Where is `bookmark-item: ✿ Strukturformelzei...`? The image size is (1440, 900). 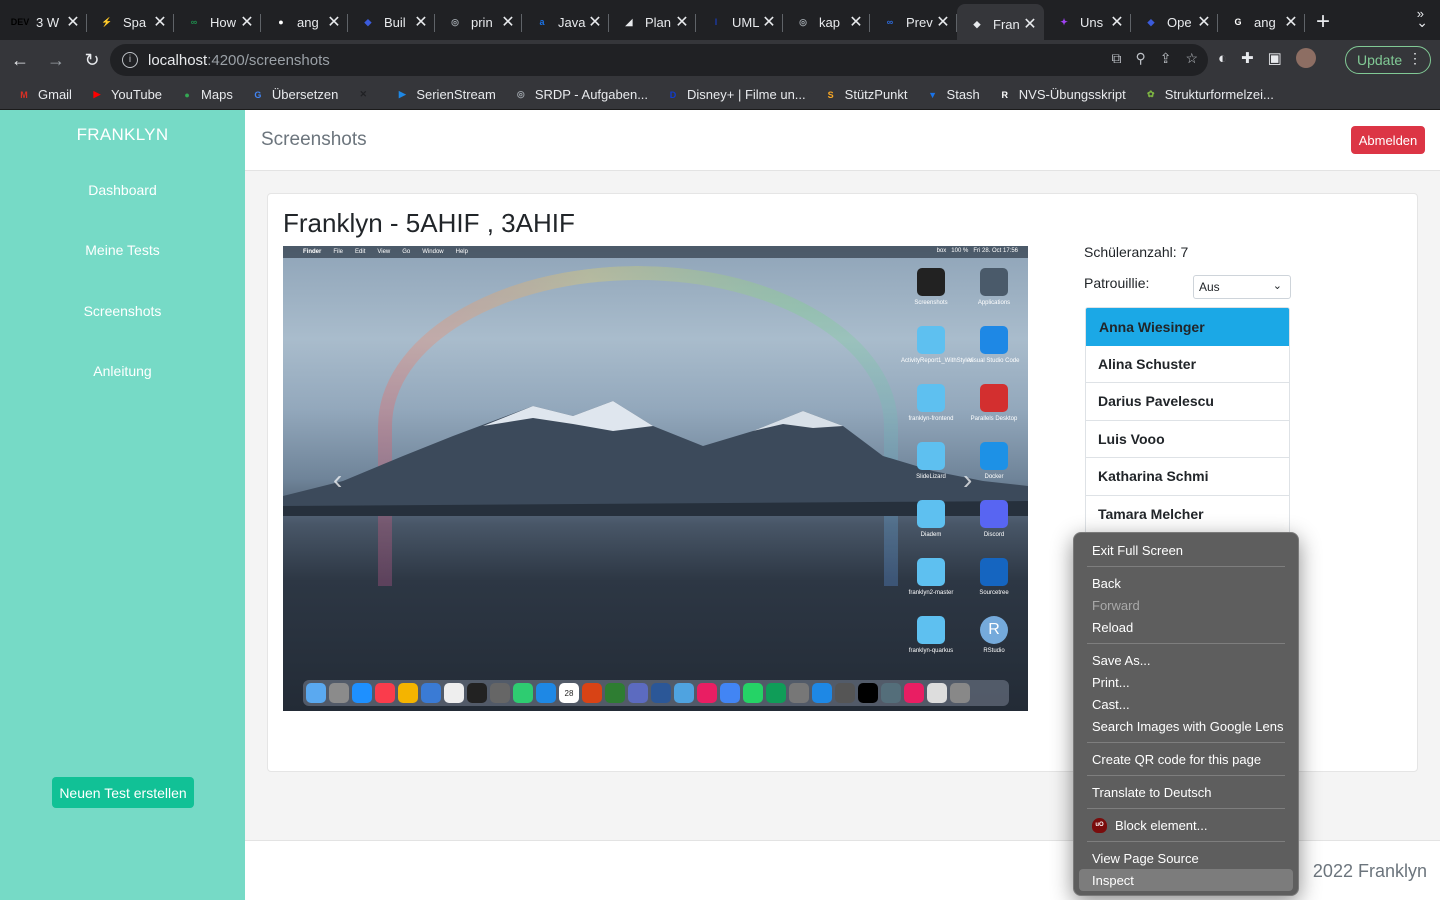
bookmark-item: ✿ Strukturformelzei... is located at coordinates (1208, 95).